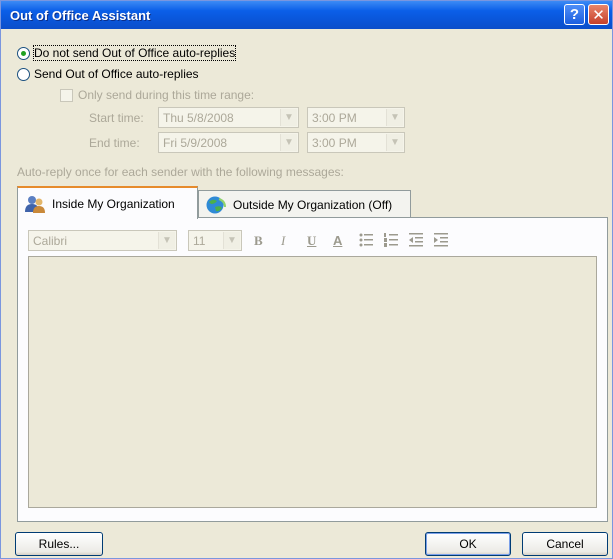  Describe the element at coordinates (199, 240) in the screenshot. I see `font-size-value: 11` at that location.